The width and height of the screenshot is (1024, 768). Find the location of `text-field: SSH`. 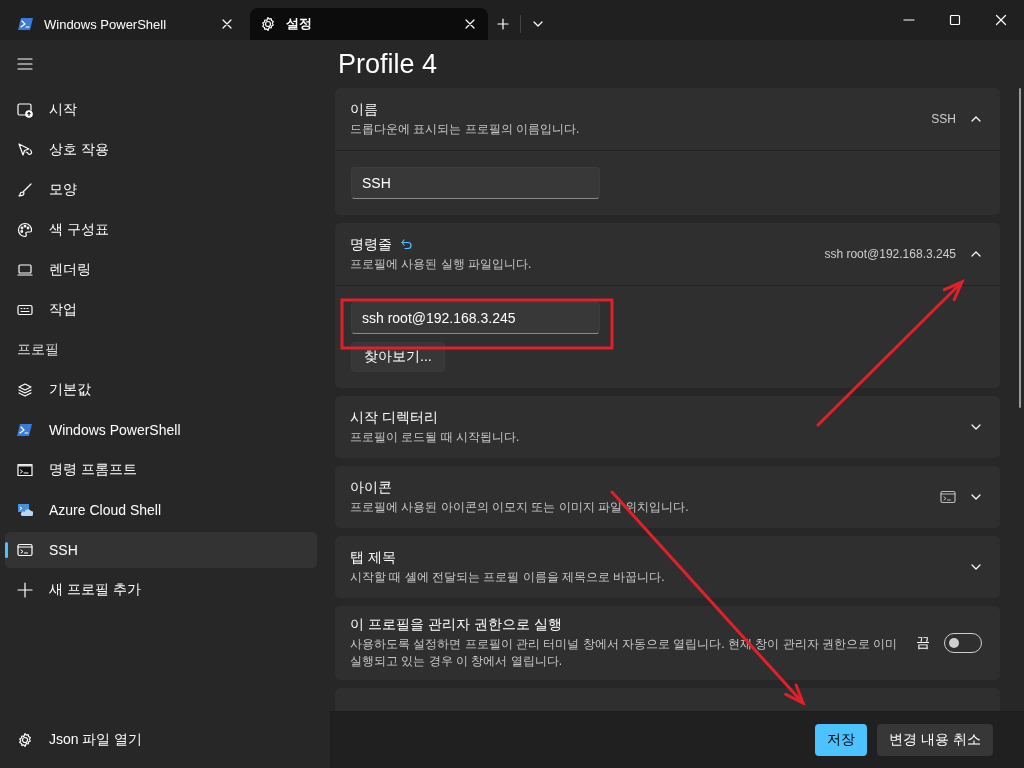

text-field: SSH is located at coordinates (475, 183).